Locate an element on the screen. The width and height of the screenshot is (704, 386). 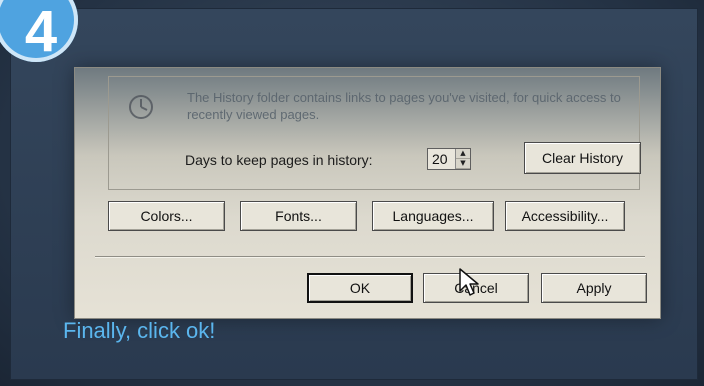
clear-history-button: Clear History is located at coordinates (582, 158).